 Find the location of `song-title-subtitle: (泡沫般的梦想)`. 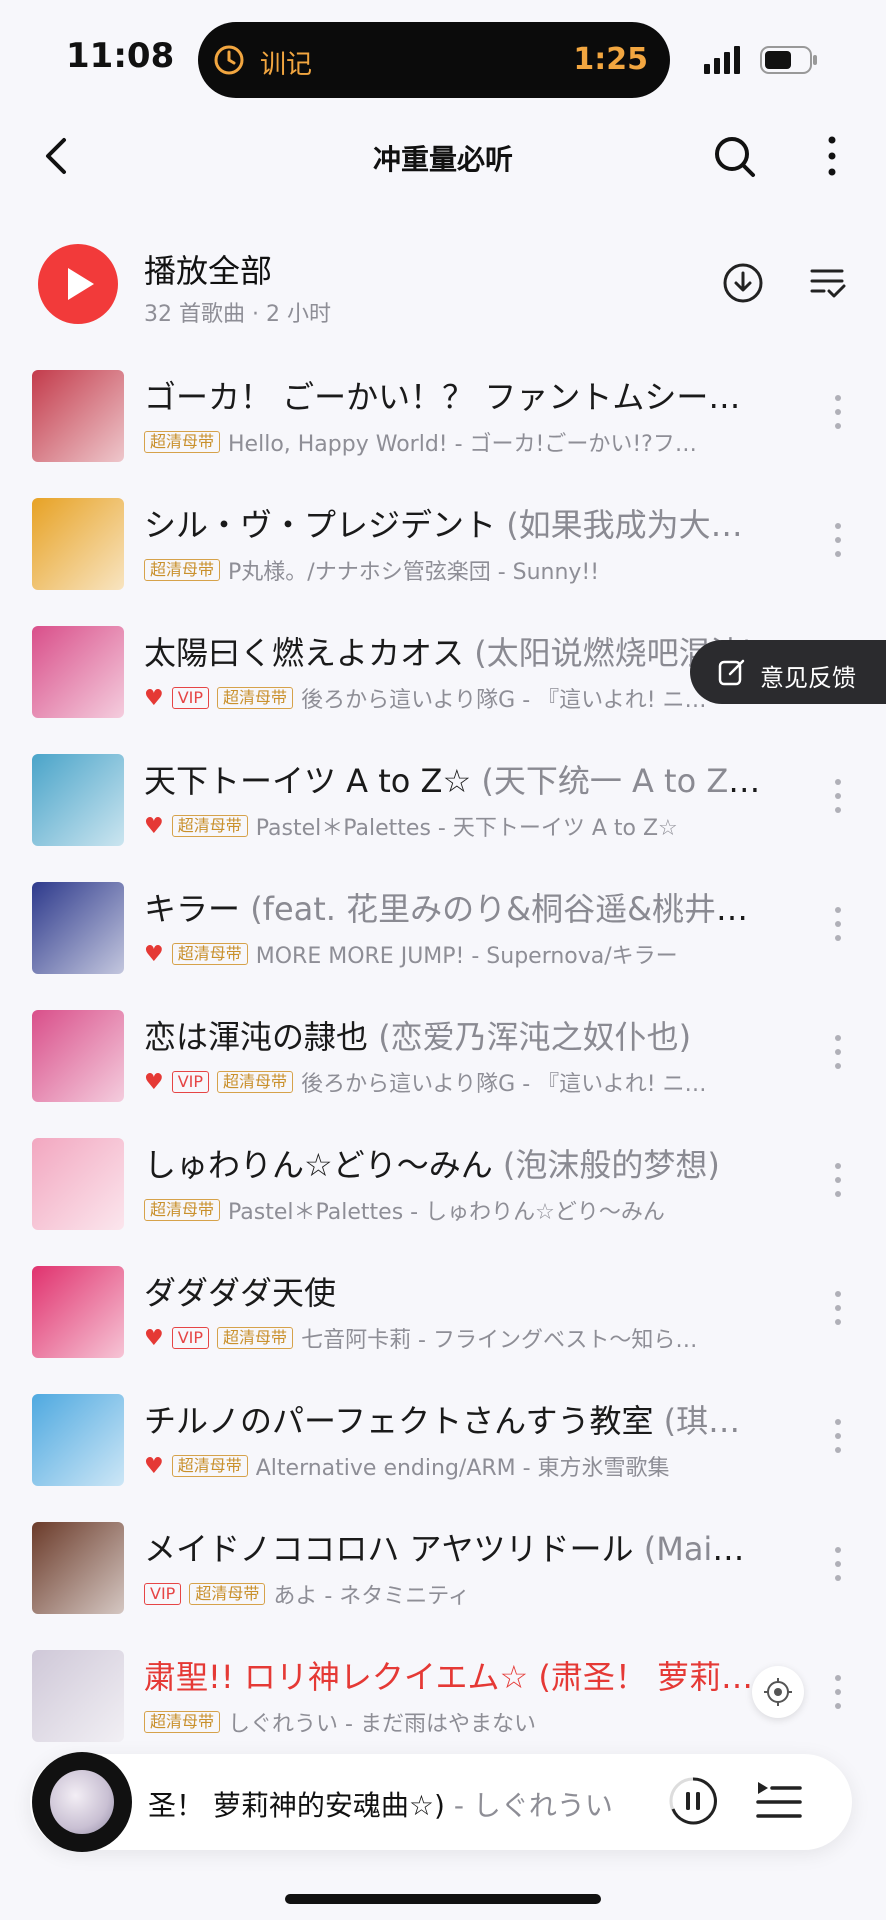

song-title-subtitle: (泡沫般的梦想) is located at coordinates (606, 1165).